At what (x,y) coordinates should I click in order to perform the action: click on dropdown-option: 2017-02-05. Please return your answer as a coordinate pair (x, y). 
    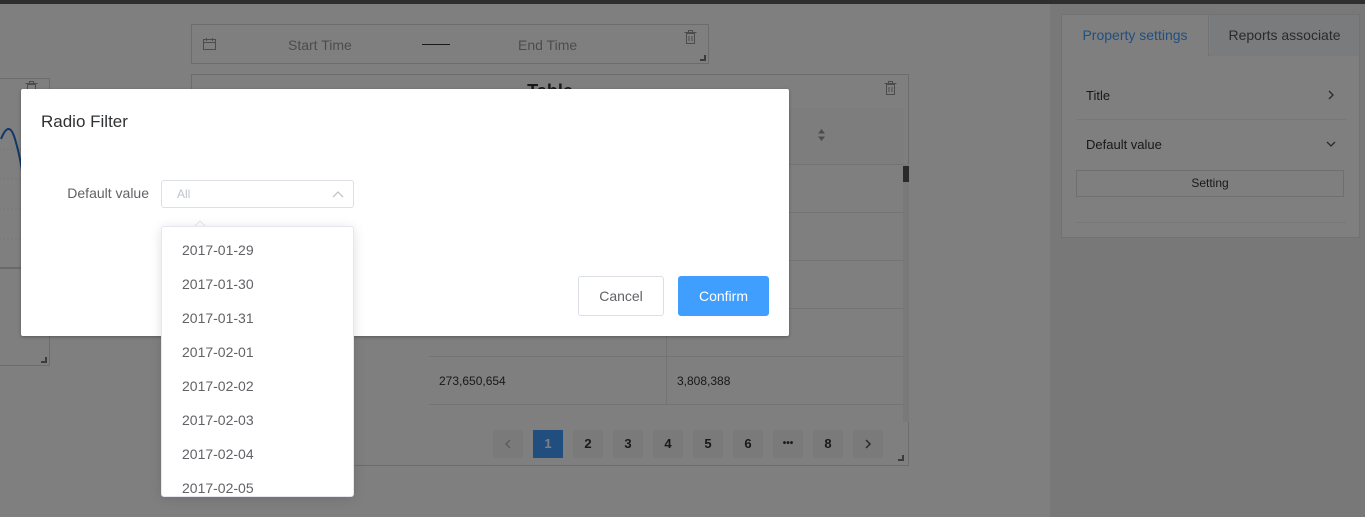
    Looking at the image, I should click on (257, 483).